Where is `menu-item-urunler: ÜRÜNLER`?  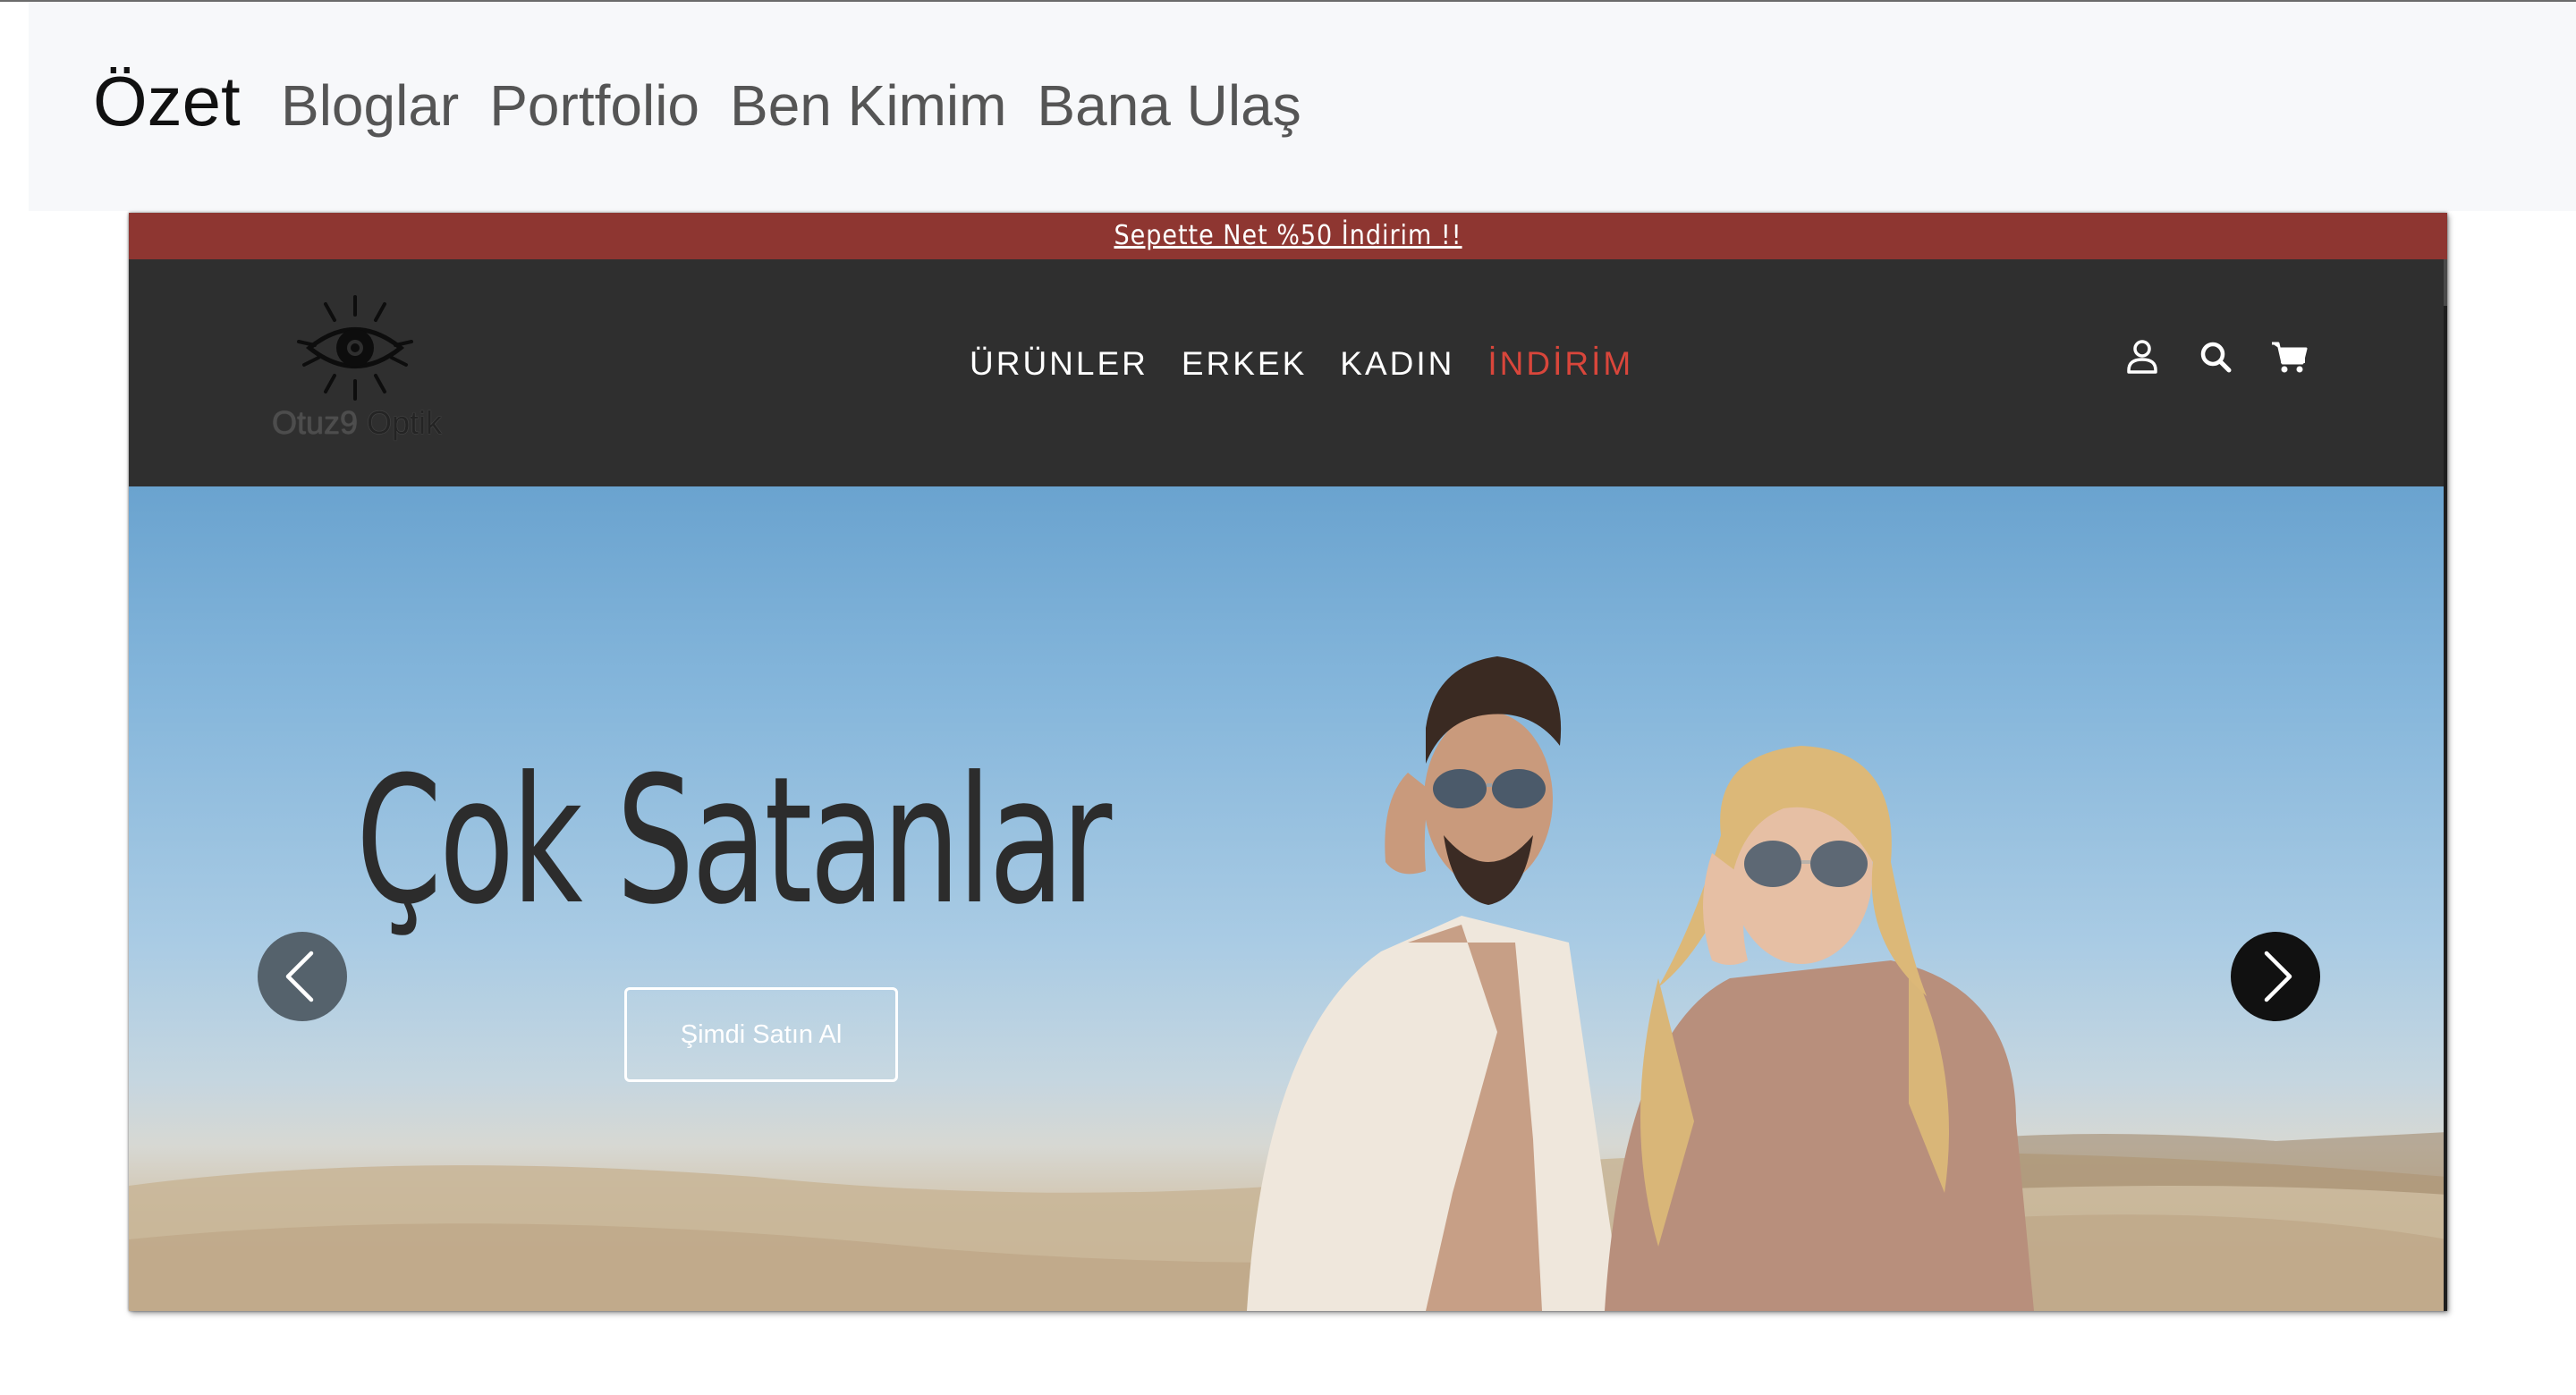
menu-item-urunler: ÜRÜNLER is located at coordinates (1059, 364).